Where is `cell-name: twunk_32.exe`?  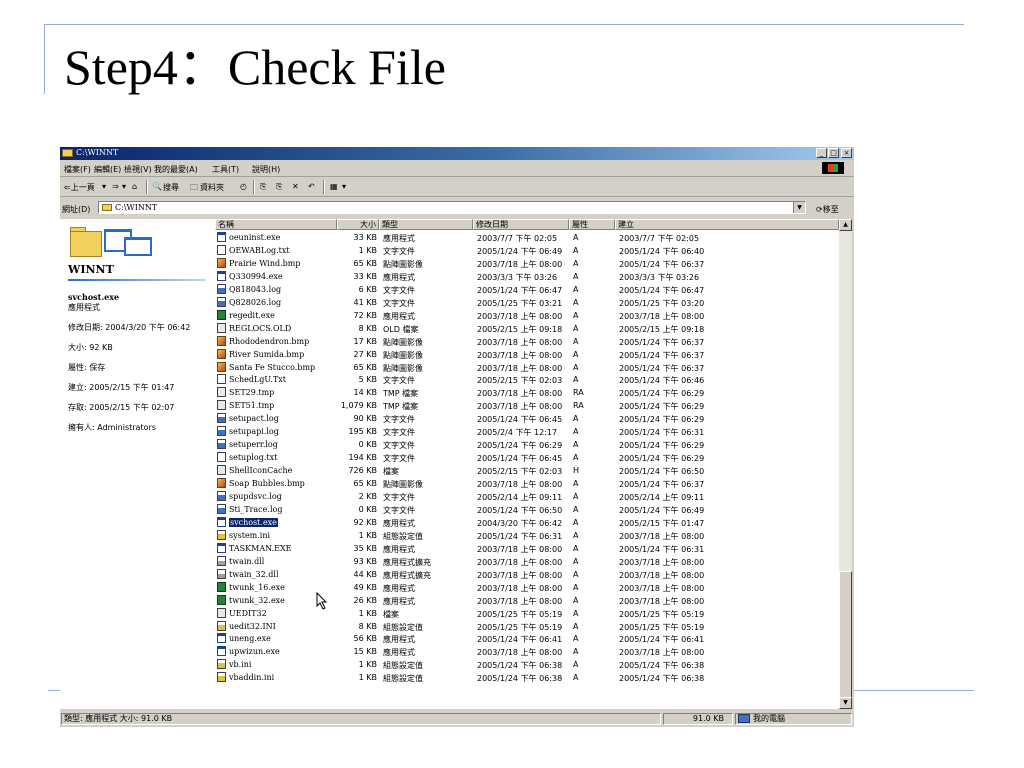
cell-name: twunk_32.exe is located at coordinates (257, 600).